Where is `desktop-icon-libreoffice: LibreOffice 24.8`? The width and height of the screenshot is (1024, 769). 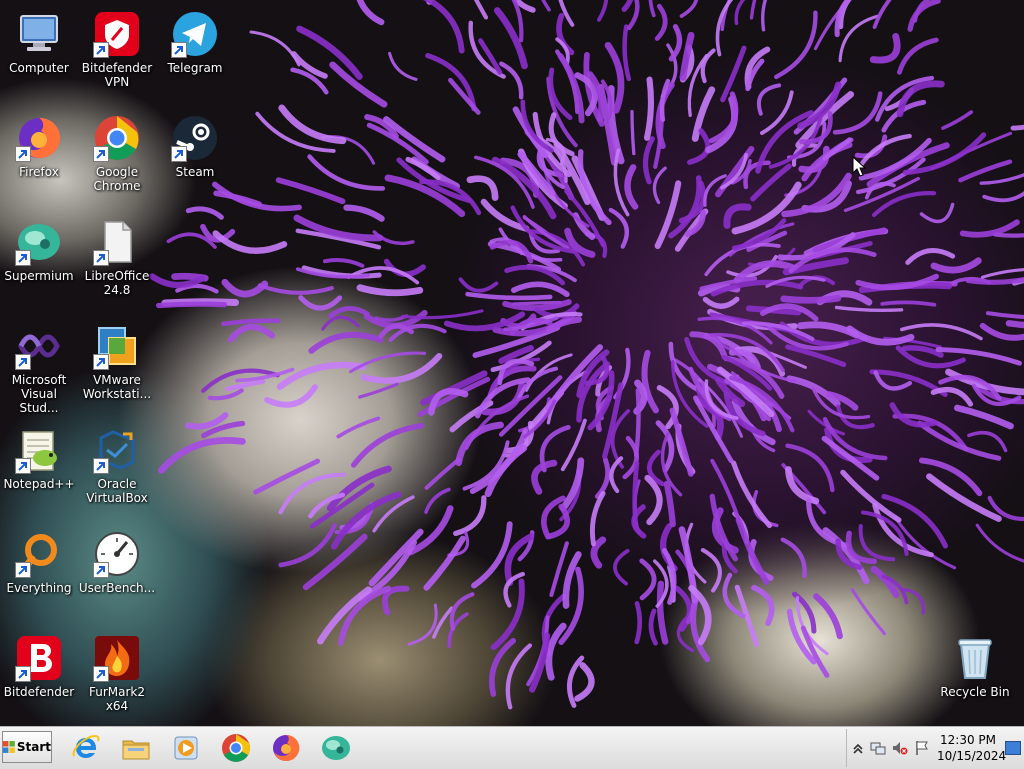 desktop-icon-libreoffice: LibreOffice 24.8 is located at coordinates (117, 262).